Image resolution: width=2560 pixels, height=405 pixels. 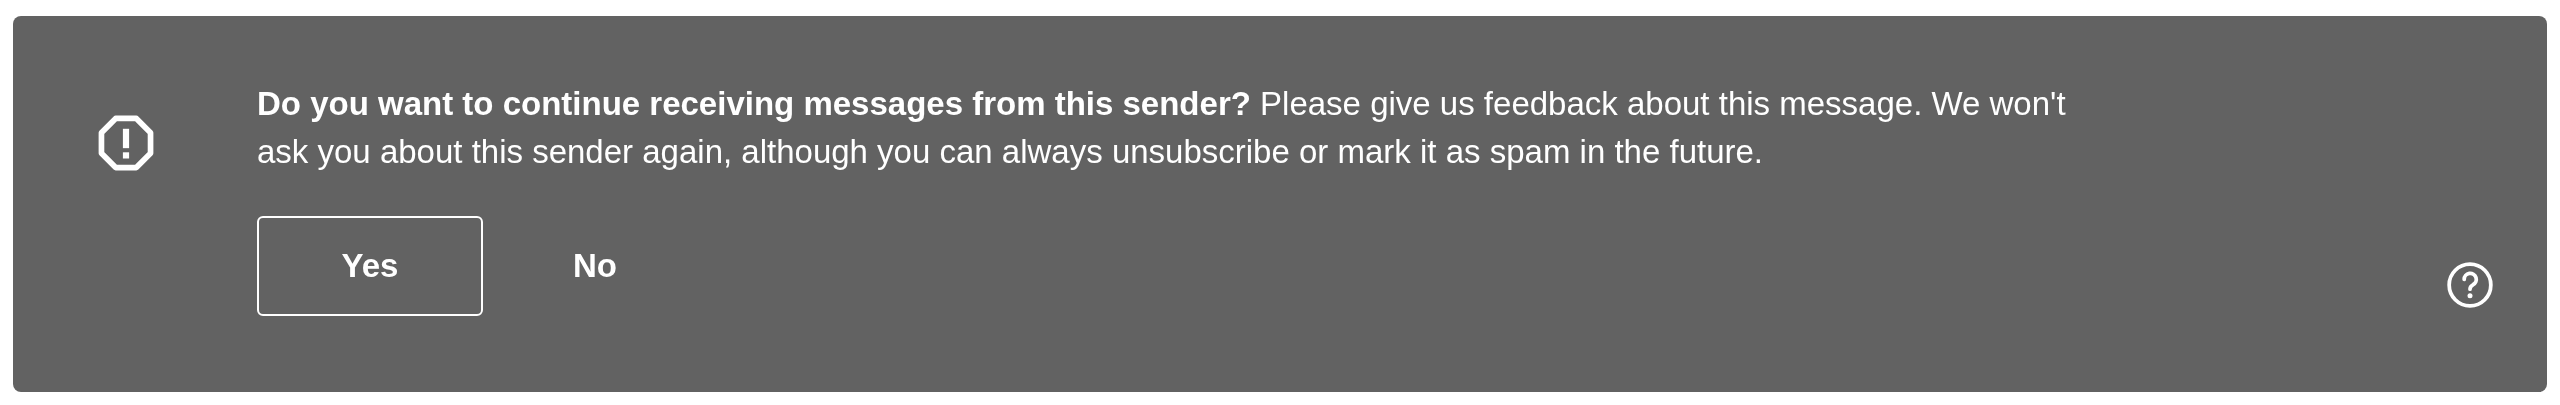 I want to click on no-button: No, so click(x=595, y=266).